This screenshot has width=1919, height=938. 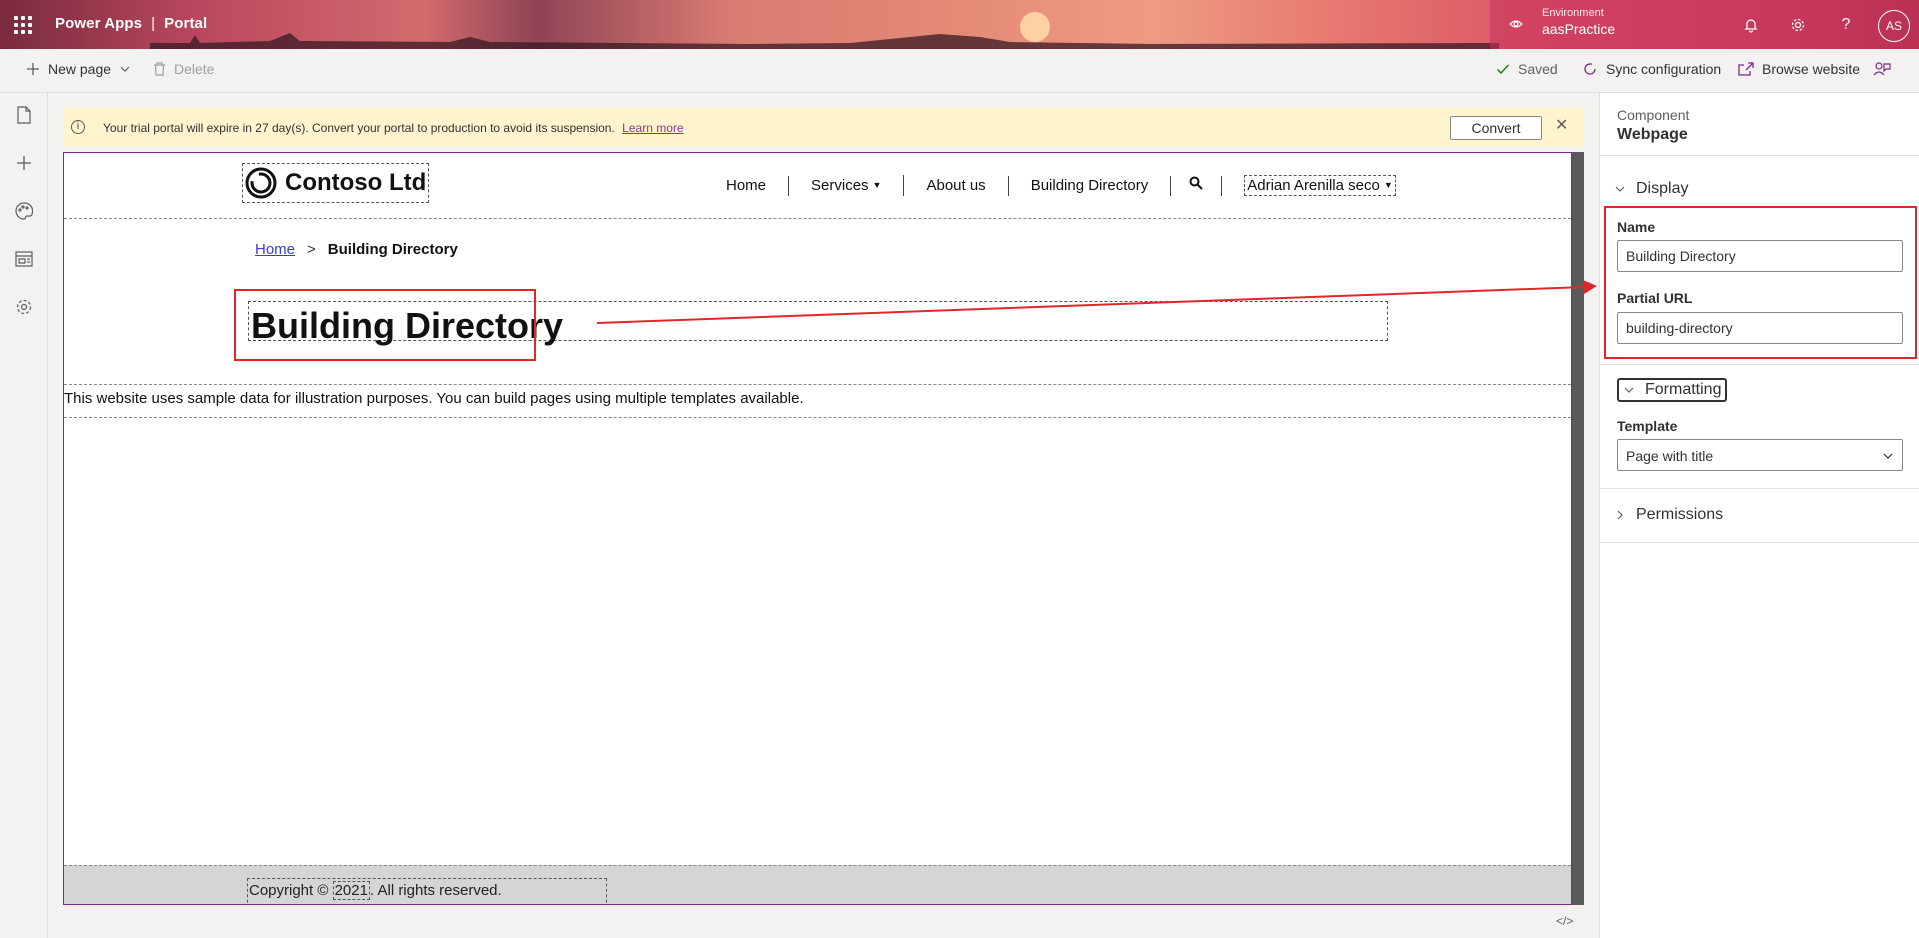 What do you see at coordinates (1662, 188) in the screenshot?
I see `display-section-label: Display` at bounding box center [1662, 188].